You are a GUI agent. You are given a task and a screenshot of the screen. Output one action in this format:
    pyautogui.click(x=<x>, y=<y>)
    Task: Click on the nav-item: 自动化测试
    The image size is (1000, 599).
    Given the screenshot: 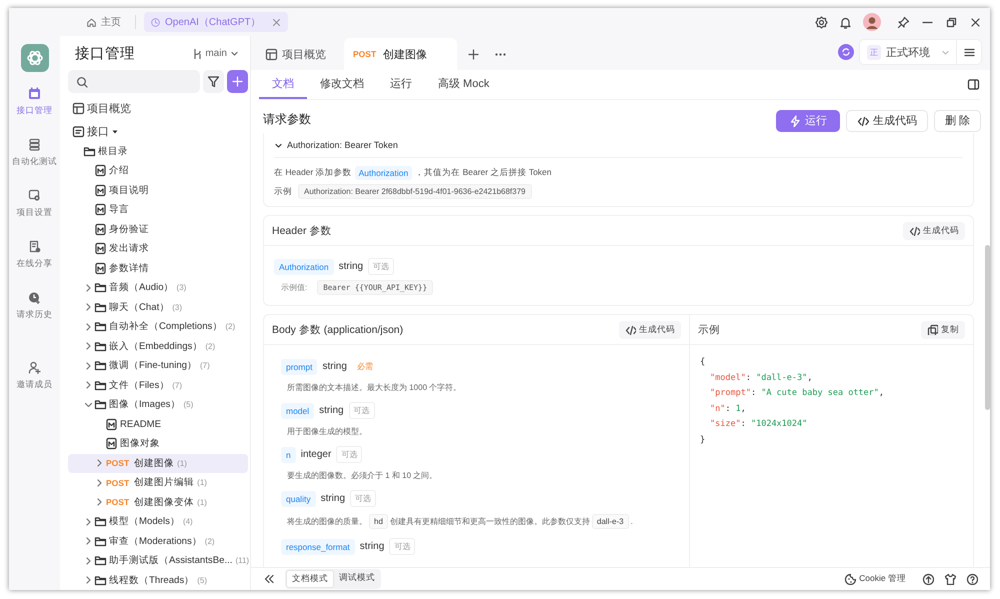 What is the action you would take?
    pyautogui.click(x=34, y=154)
    